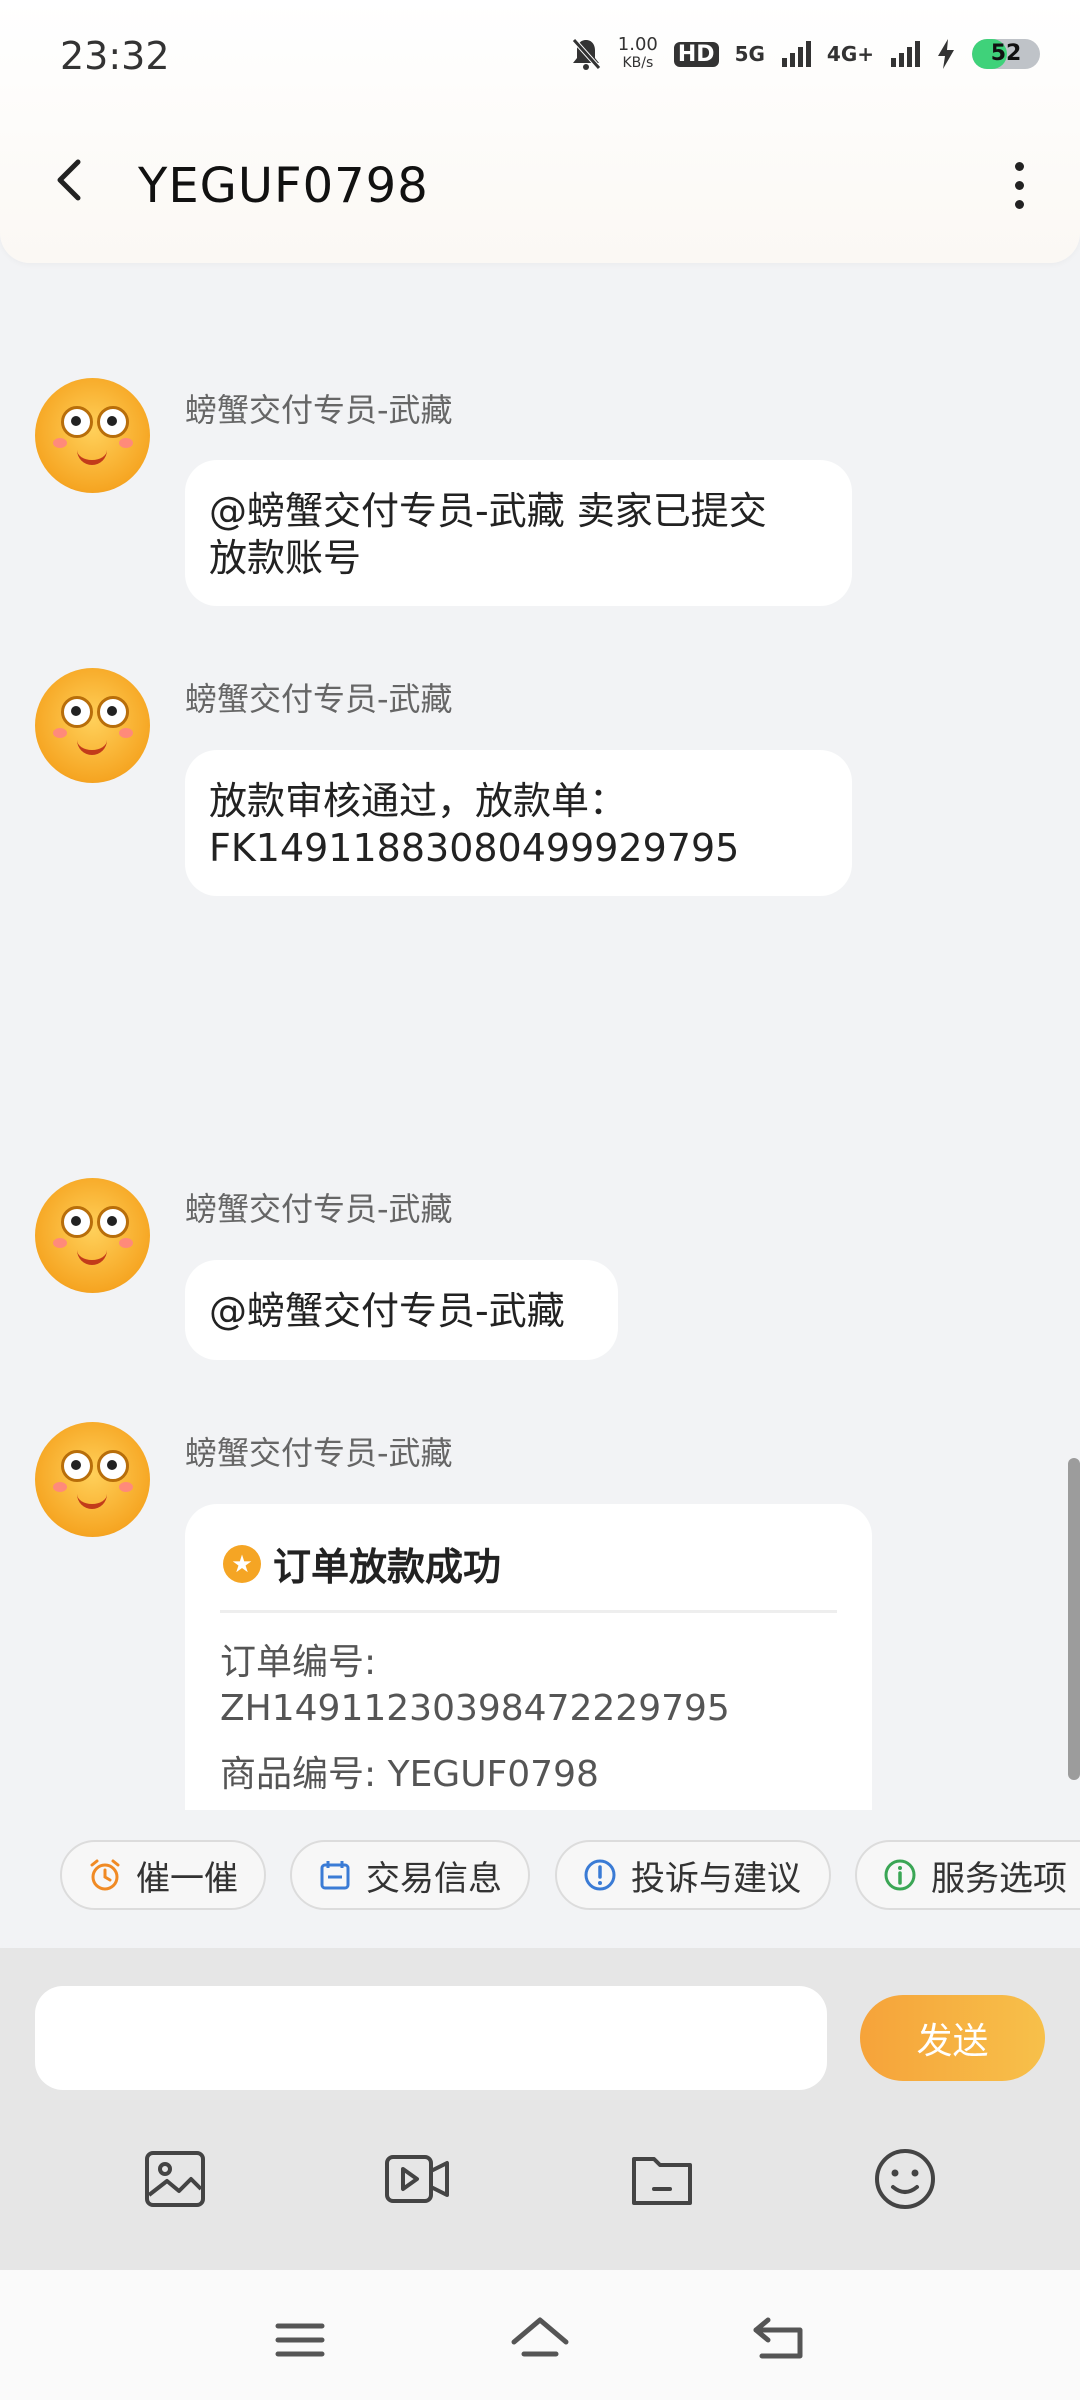 Image resolution: width=1080 pixels, height=2400 pixels. I want to click on signal-5g-icon: 5G, so click(749, 54).